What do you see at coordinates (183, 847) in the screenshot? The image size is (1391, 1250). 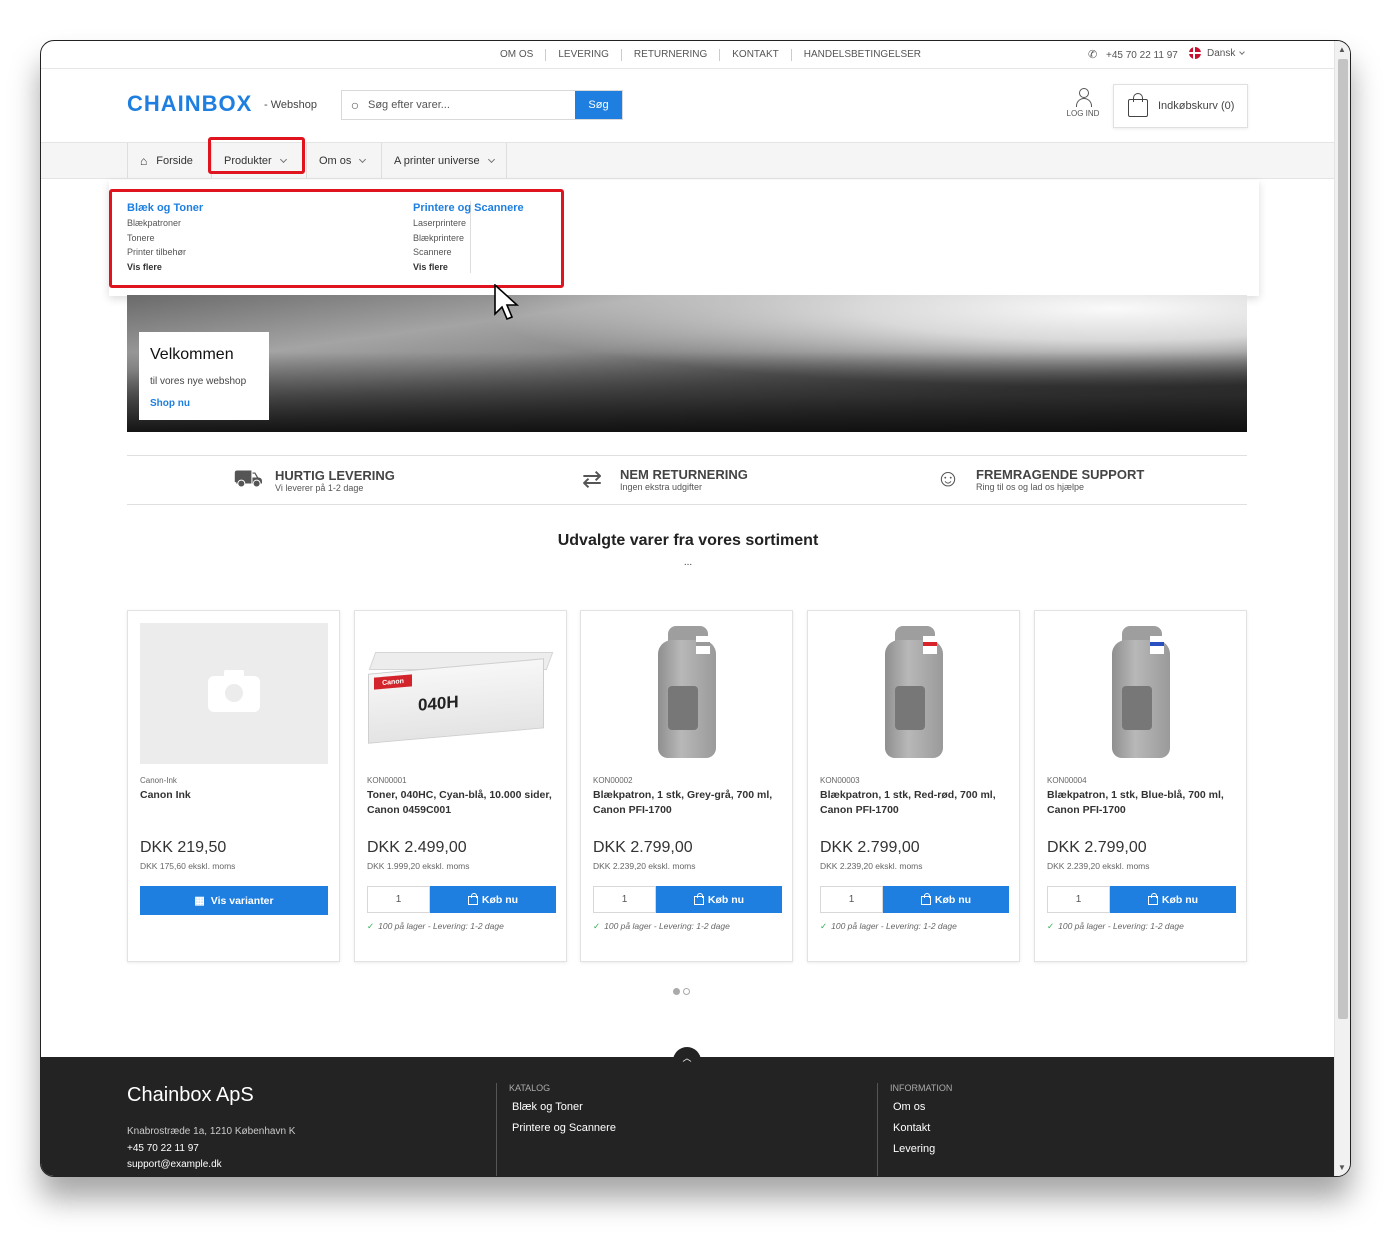 I see `product-price: DKK 219,50` at bounding box center [183, 847].